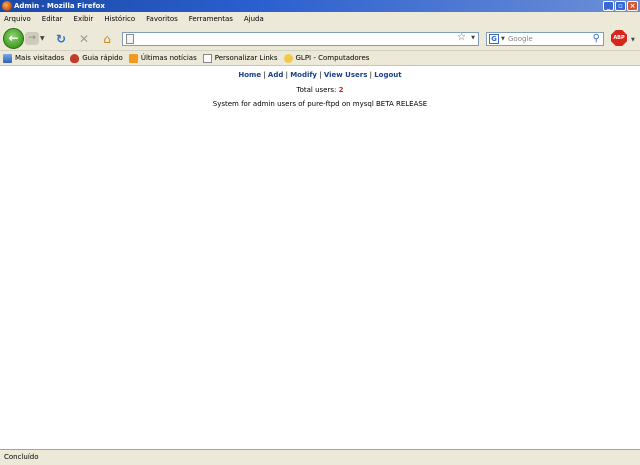 Image resolution: width=640 pixels, height=465 pixels. Describe the element at coordinates (84, 19) in the screenshot. I see `menu-exibir: Exibir` at that location.